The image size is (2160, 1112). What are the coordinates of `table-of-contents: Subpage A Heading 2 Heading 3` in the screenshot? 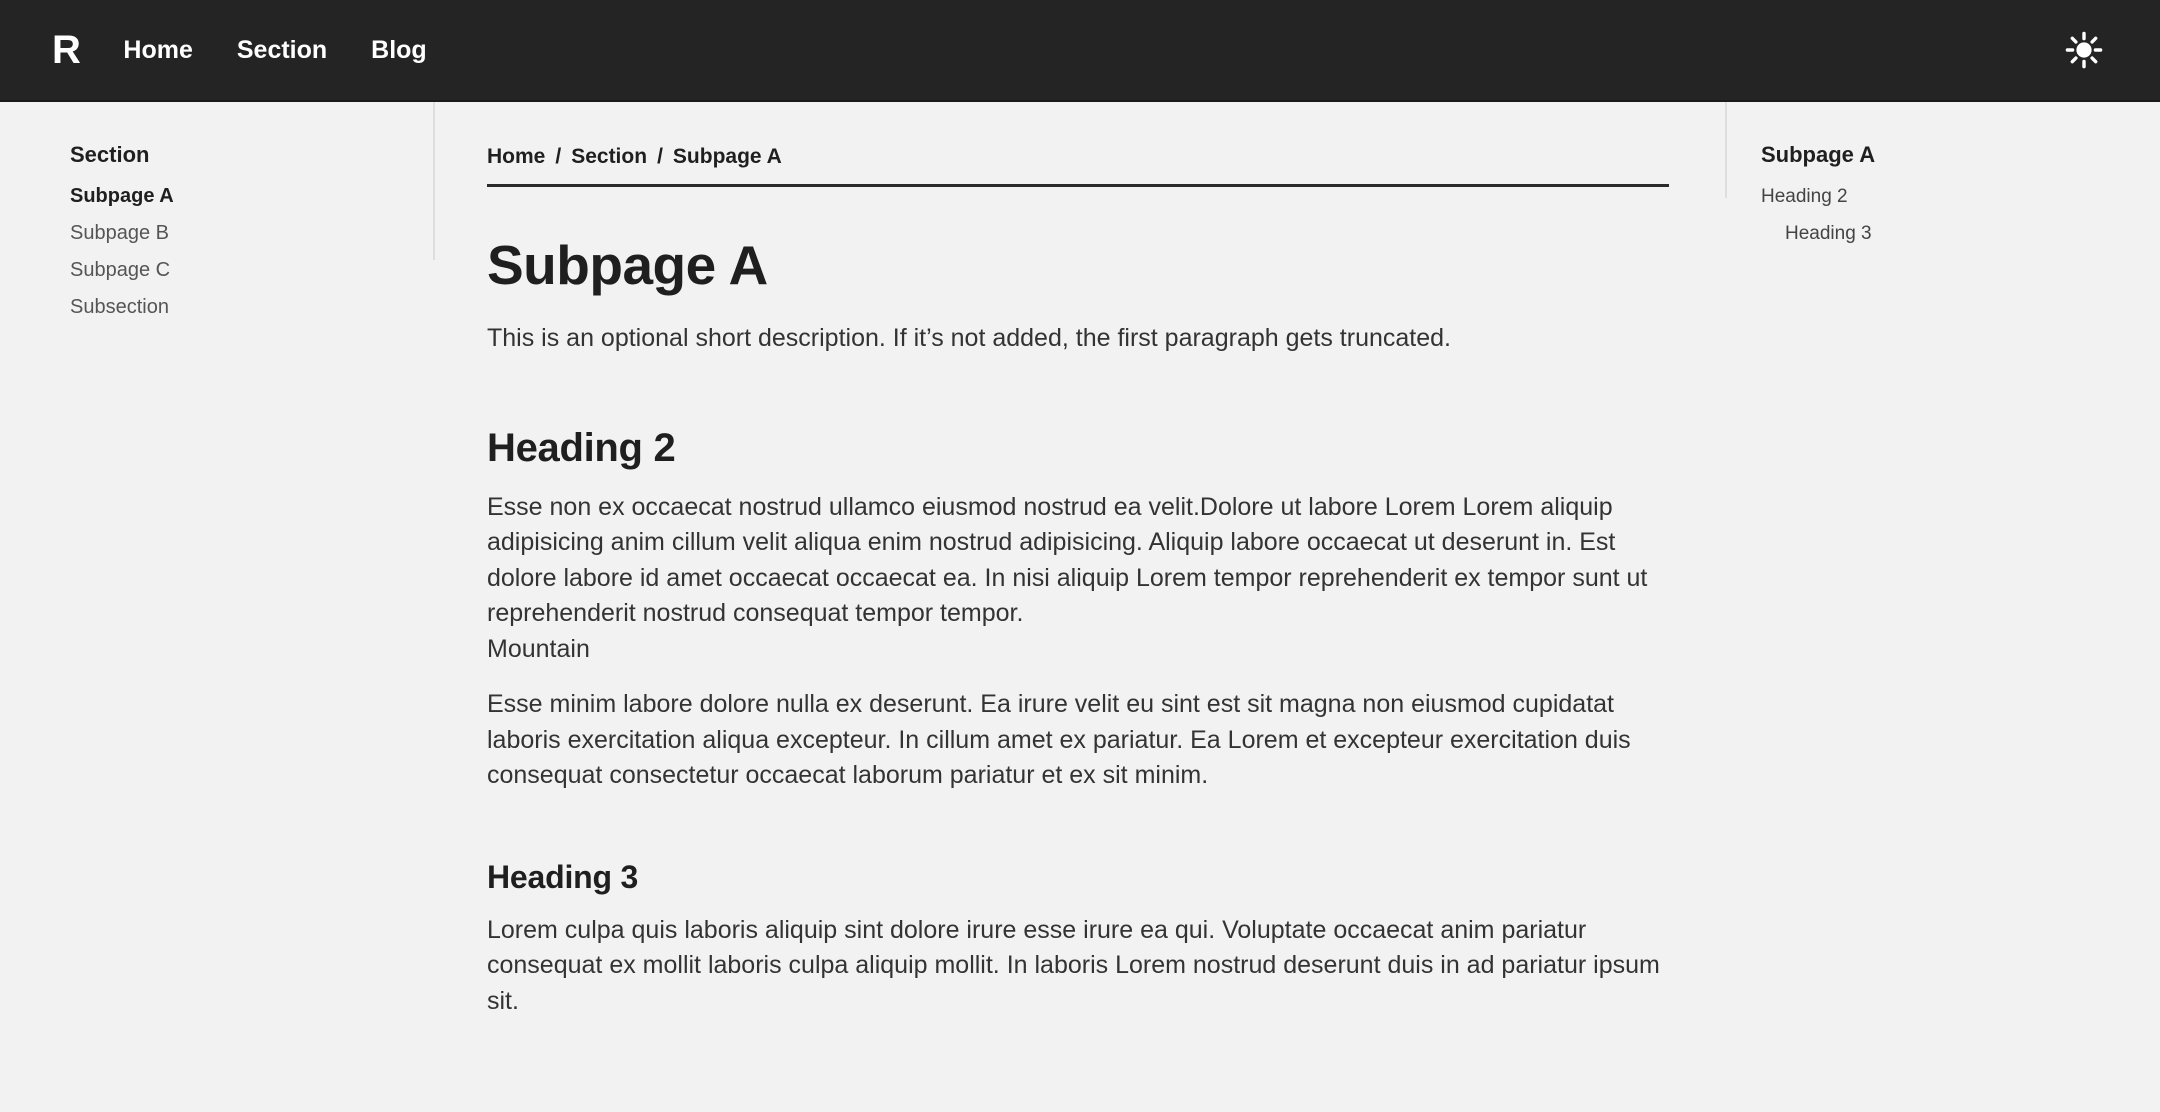 It's located at (1935, 181).